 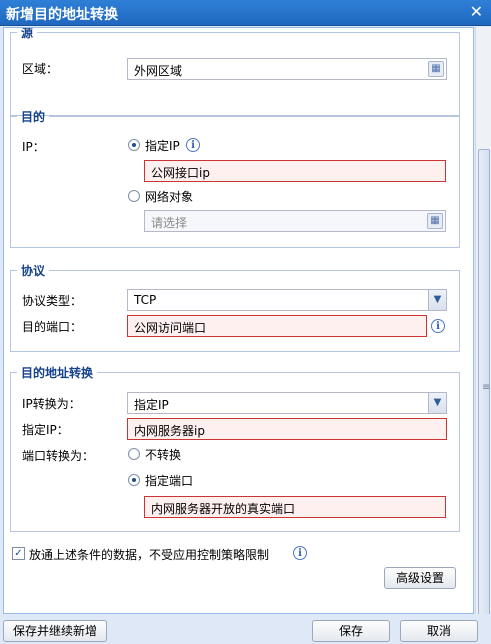 What do you see at coordinates (134, 196) in the screenshot?
I see `radio-network-object` at bounding box center [134, 196].